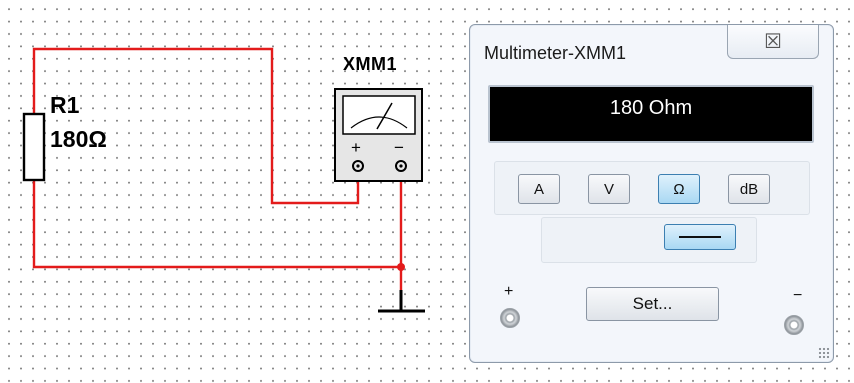 This screenshot has height=383, width=854. Describe the element at coordinates (399, 147) in the screenshot. I see `meter-minus-sign: −` at that location.